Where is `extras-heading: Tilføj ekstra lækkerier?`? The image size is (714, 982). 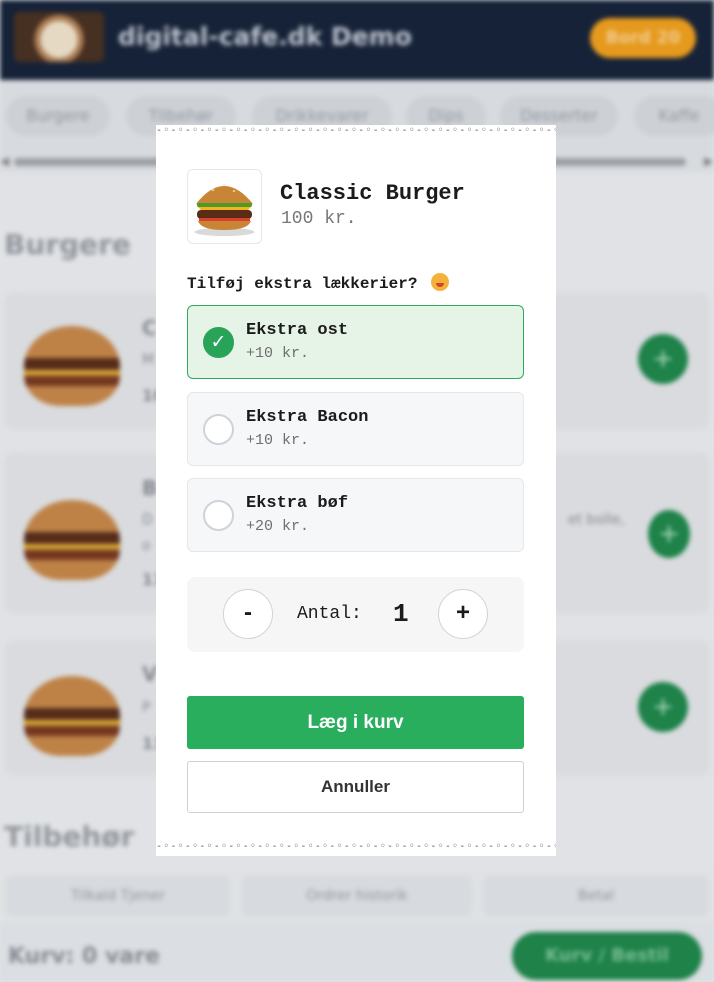
extras-heading: Tilføj ekstra lækkerier? is located at coordinates (318, 283).